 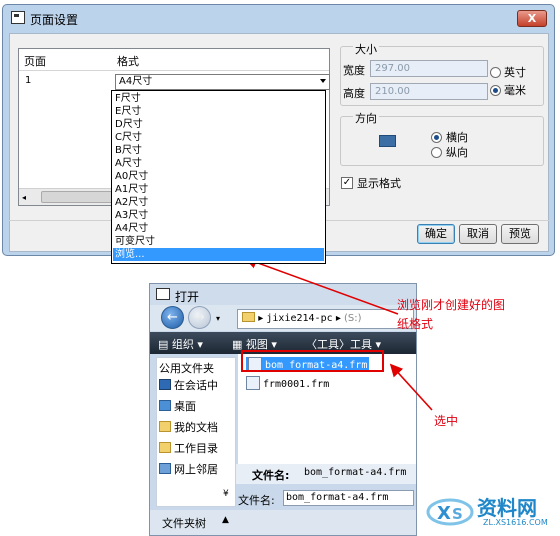 I want to click on svg-text: S, so click(x=457, y=514).